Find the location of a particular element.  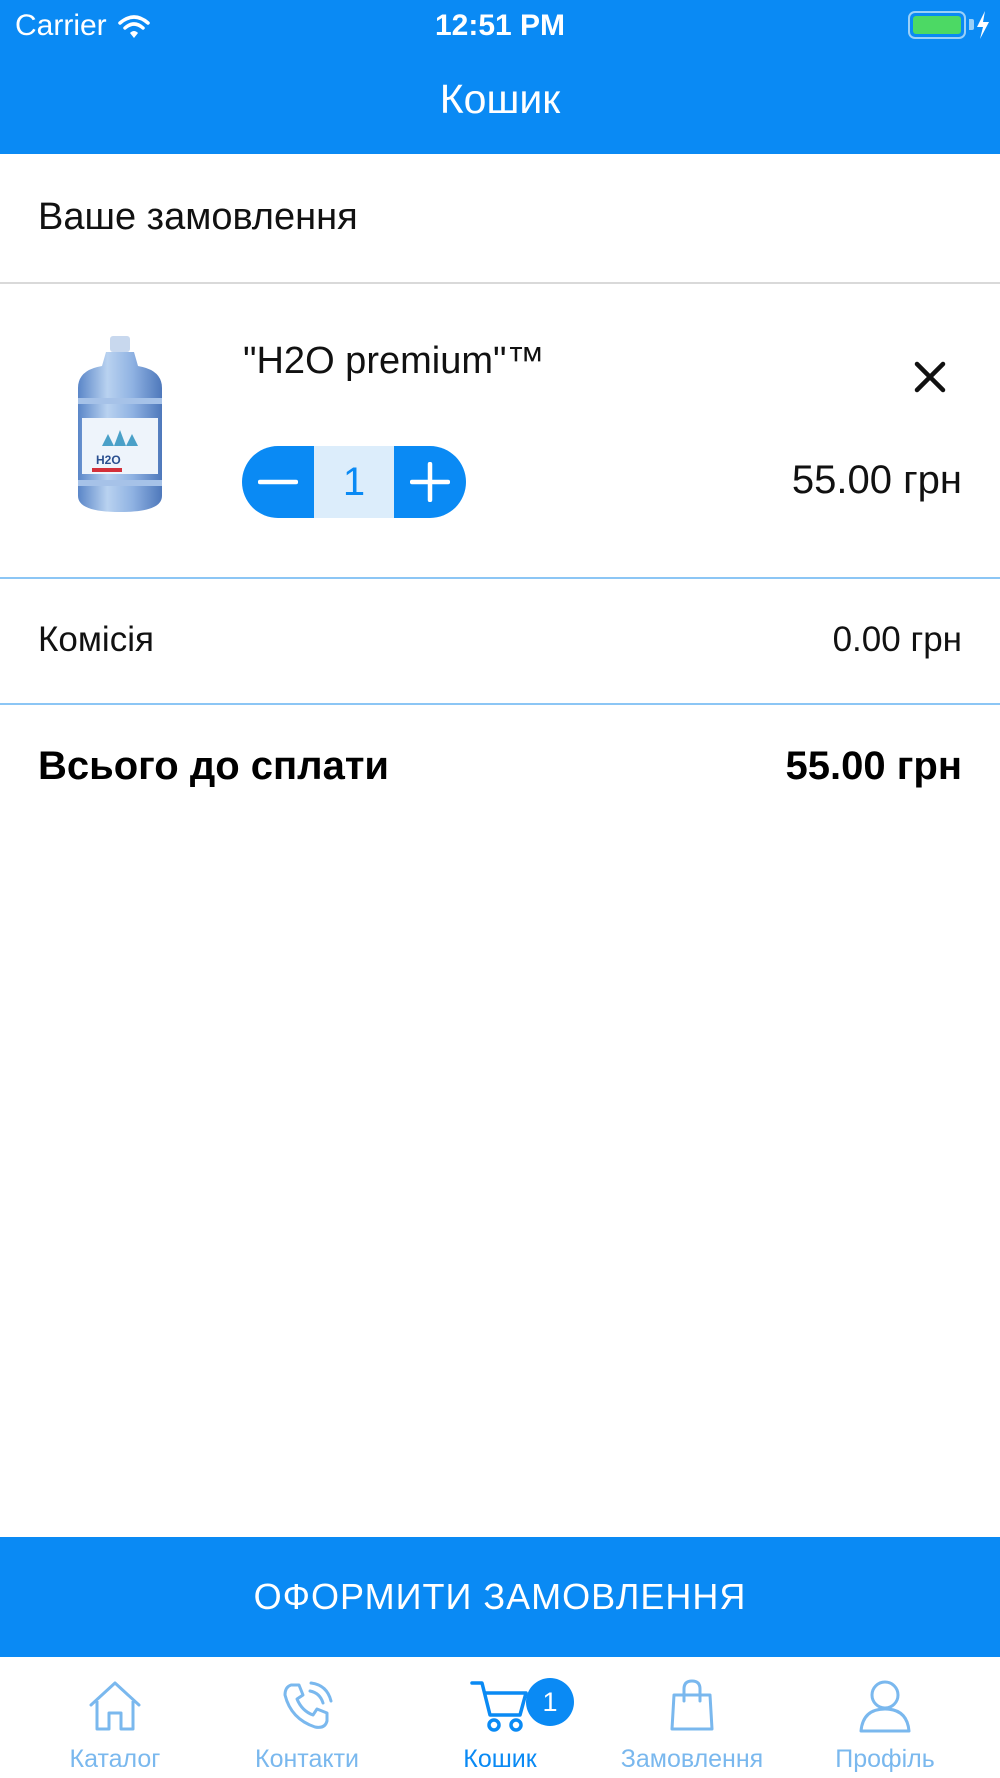

total-label: Всього до сплати is located at coordinates (214, 766).